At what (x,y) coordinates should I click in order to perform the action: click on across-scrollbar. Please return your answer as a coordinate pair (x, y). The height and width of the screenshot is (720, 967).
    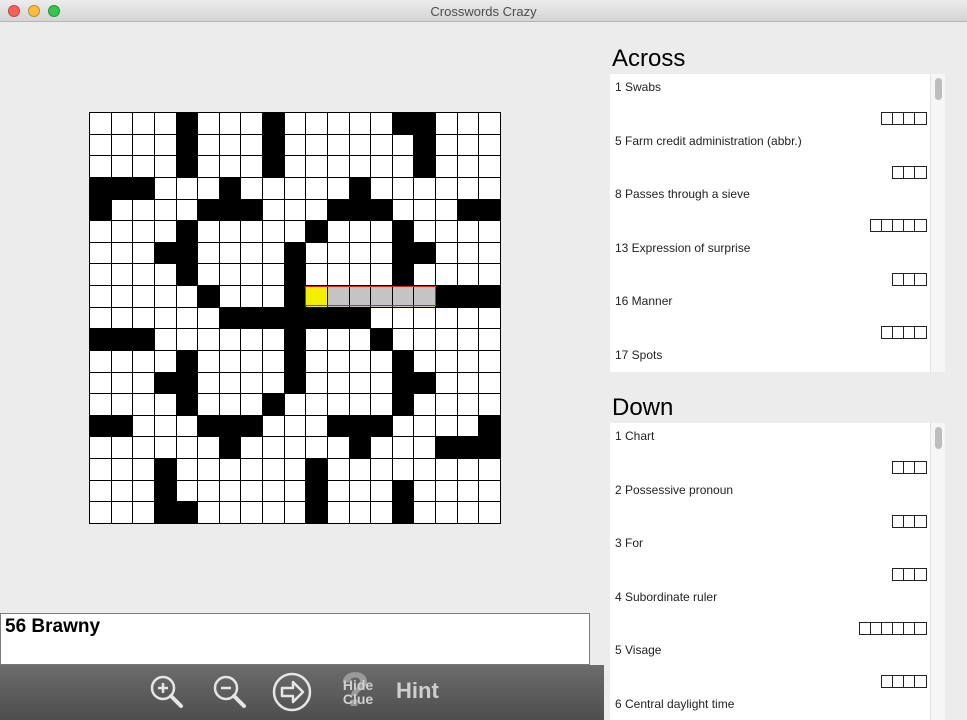
    Looking at the image, I should click on (937, 223).